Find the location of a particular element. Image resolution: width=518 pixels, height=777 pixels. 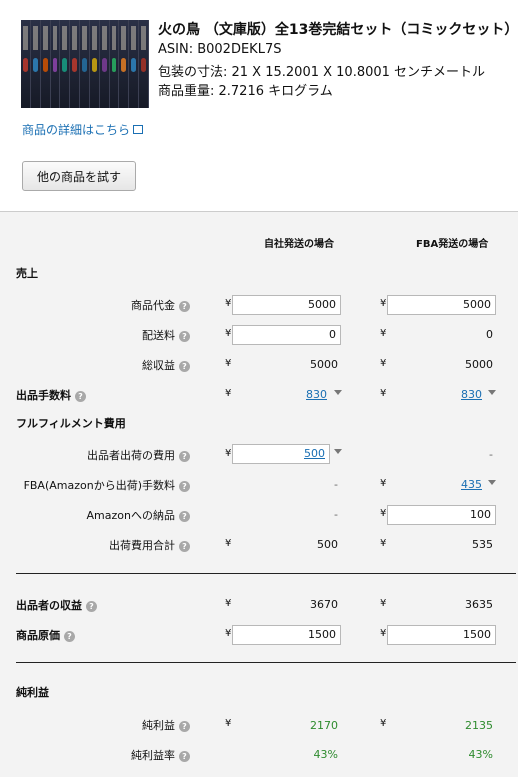

row-label-net-margin: 純利益率? is located at coordinates (160, 755).